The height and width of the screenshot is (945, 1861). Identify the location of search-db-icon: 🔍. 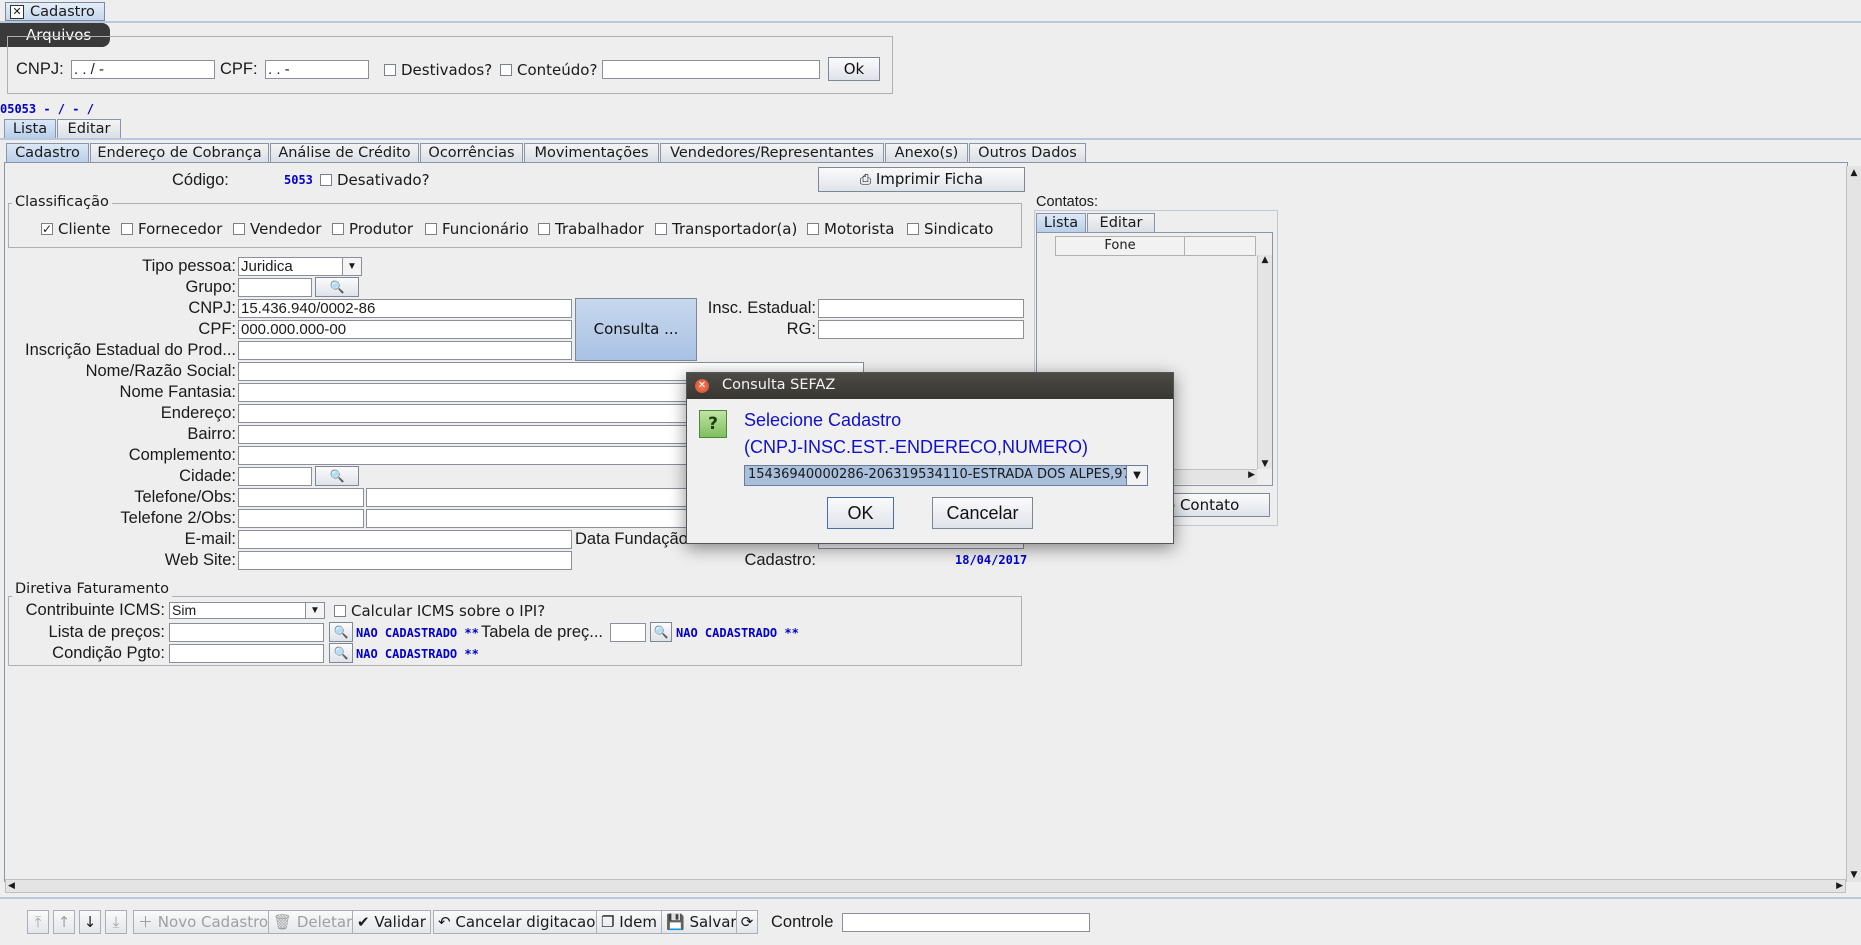
(661, 632).